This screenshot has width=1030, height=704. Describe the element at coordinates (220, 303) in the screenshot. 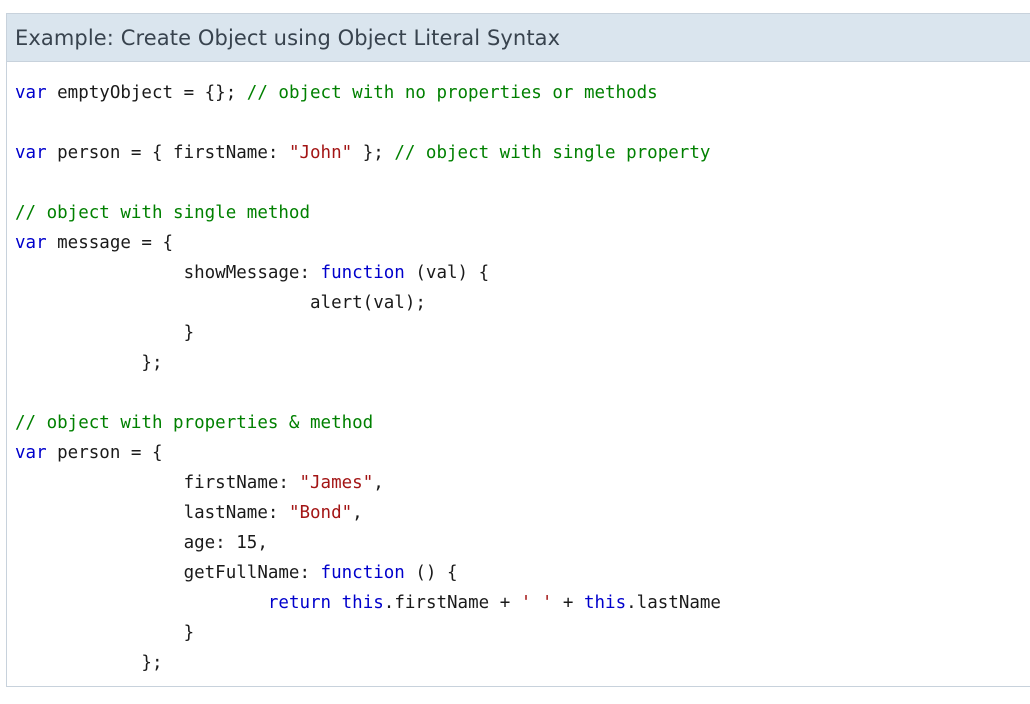

I see `code-text: alert(val);` at that location.